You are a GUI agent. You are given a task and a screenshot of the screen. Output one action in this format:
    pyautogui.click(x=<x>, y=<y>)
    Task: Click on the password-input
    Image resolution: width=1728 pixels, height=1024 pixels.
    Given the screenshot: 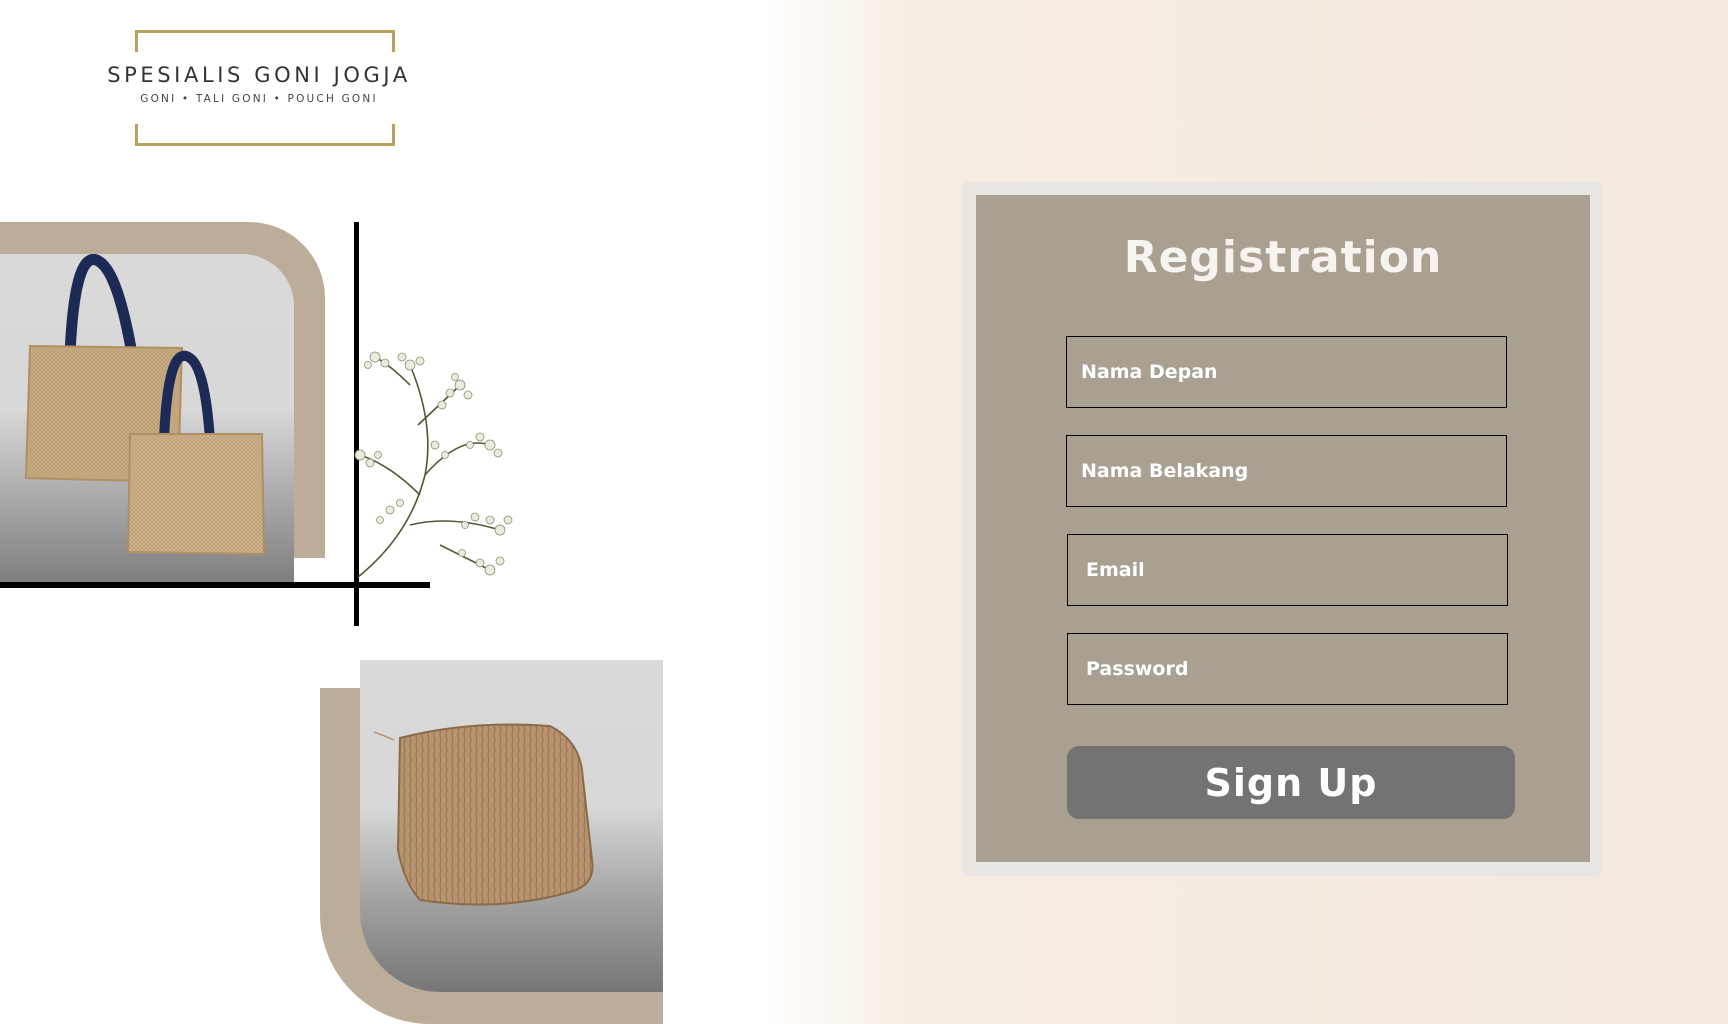 What is the action you would take?
    pyautogui.click(x=1287, y=669)
    